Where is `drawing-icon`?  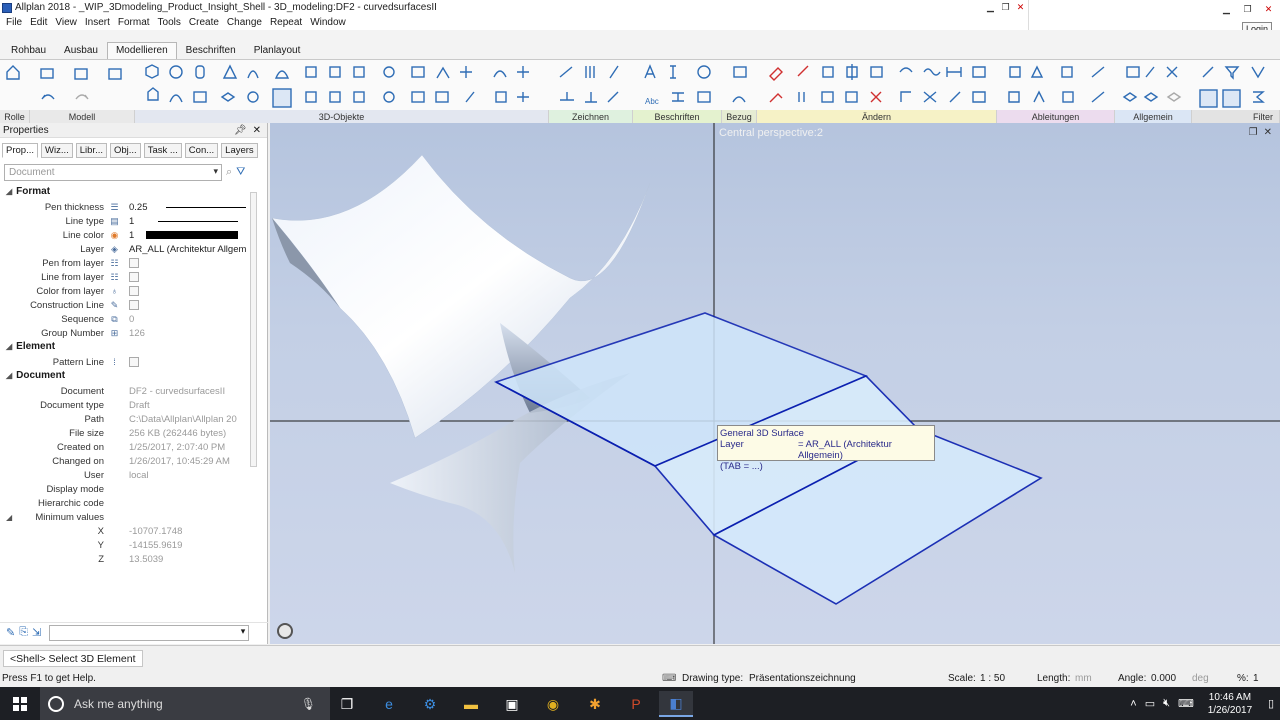 drawing-icon is located at coordinates (1014, 97).